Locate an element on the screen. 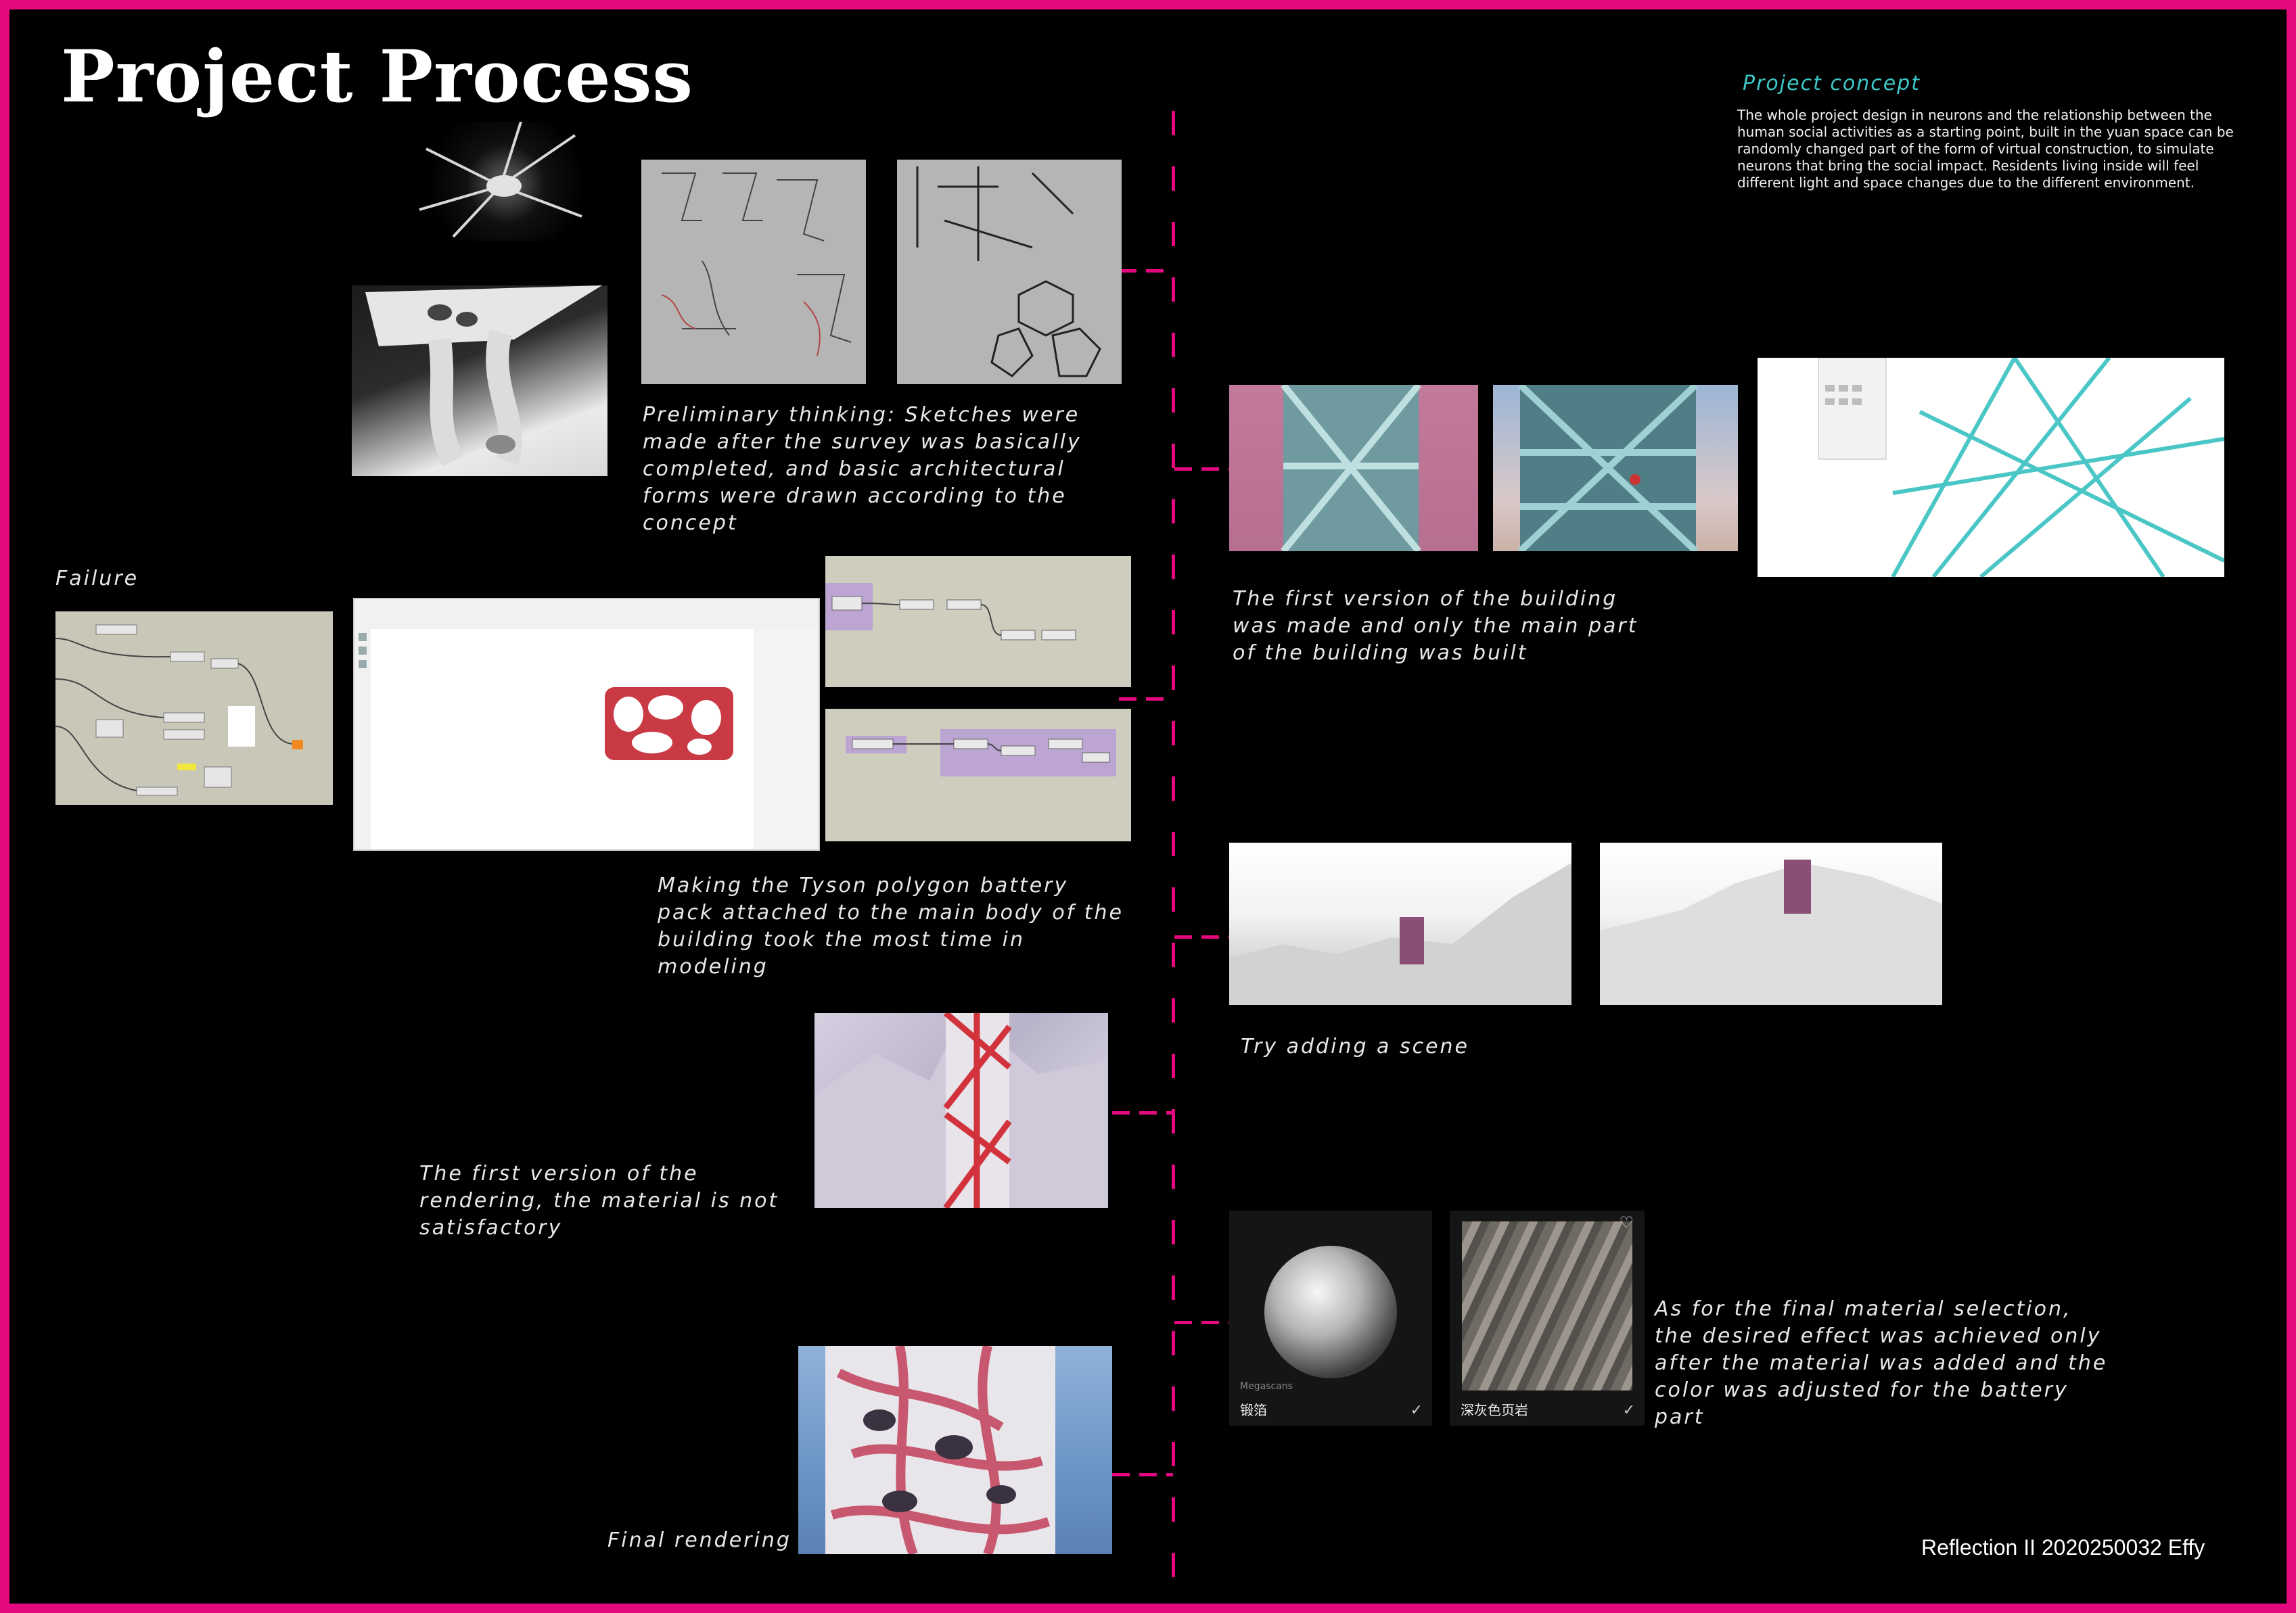 Image resolution: width=2296 pixels, height=1613 pixels. material-silver-card: Megascans 锻箔 ✓ is located at coordinates (1330, 1318).